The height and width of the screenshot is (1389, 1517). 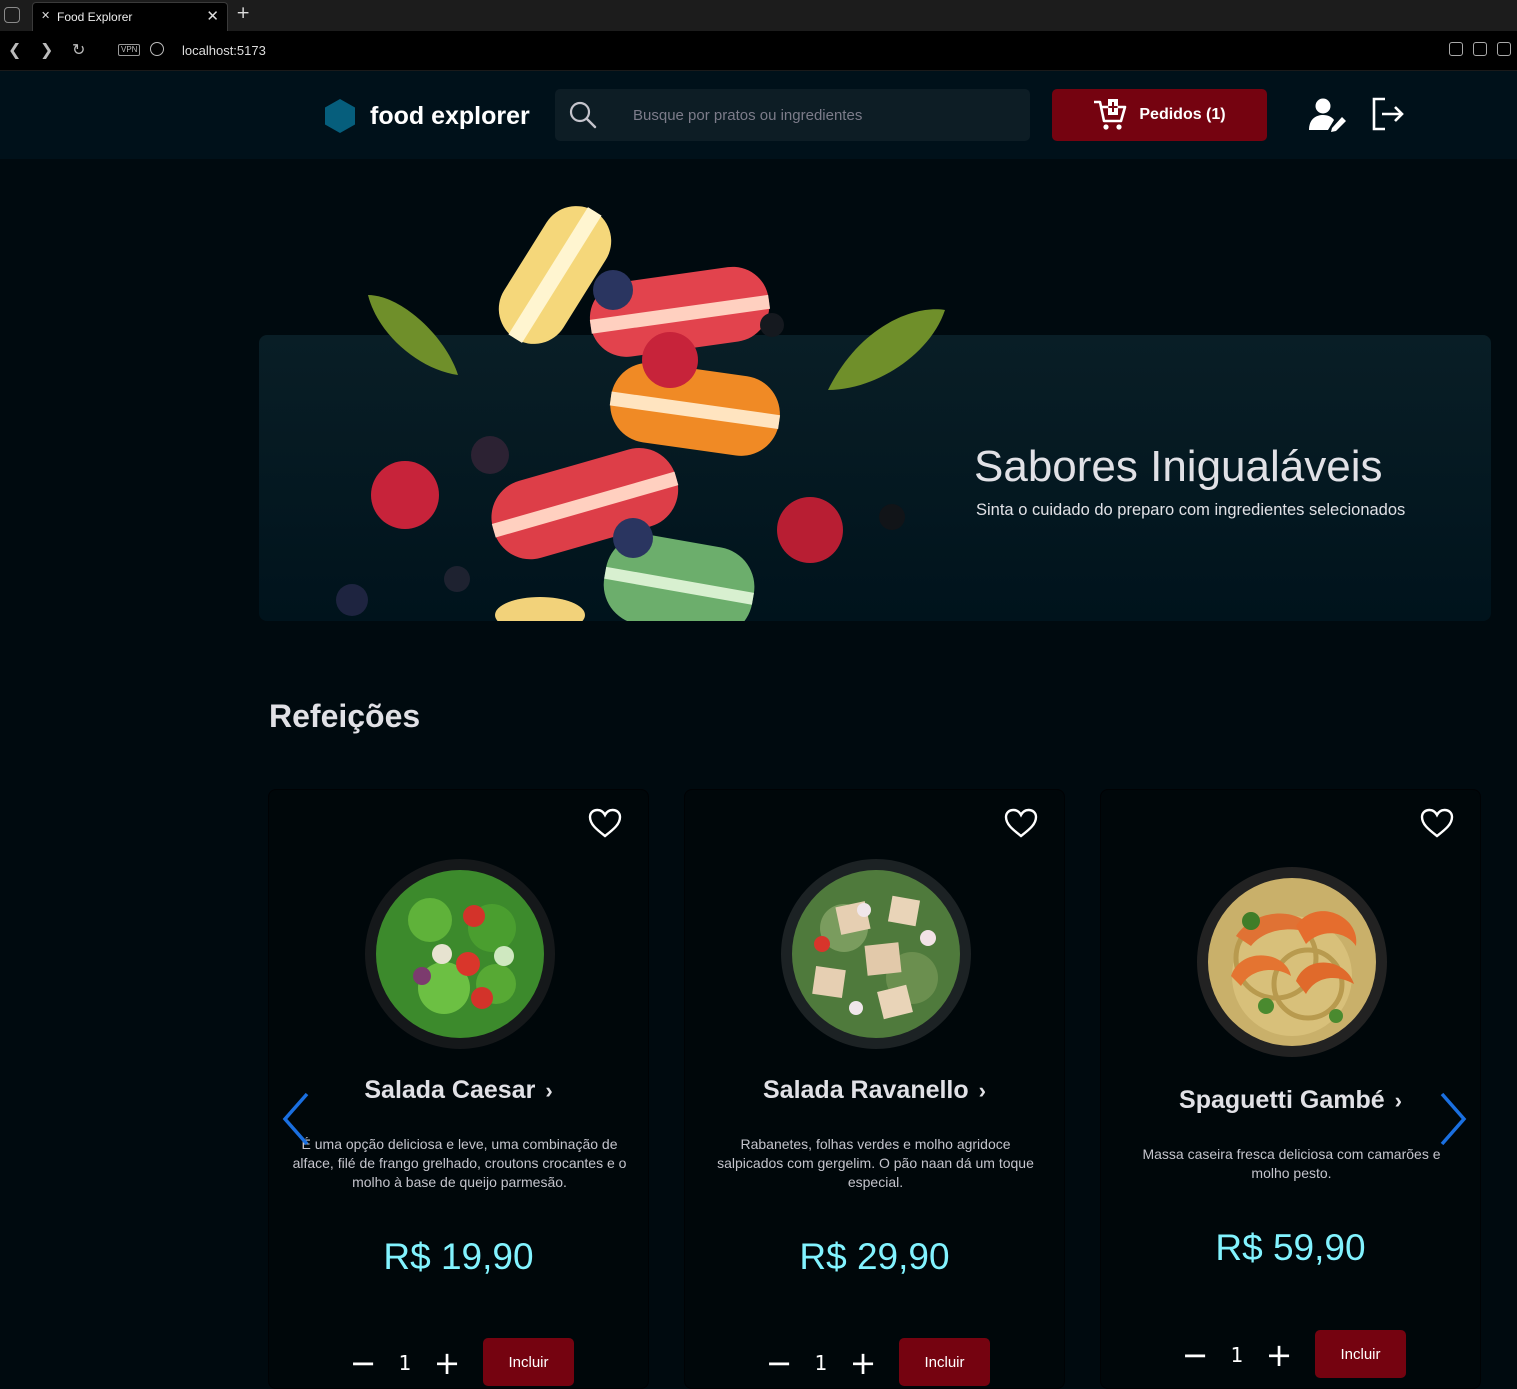 I want to click on dish-name: Salada Ravanello, so click(x=866, y=1090).